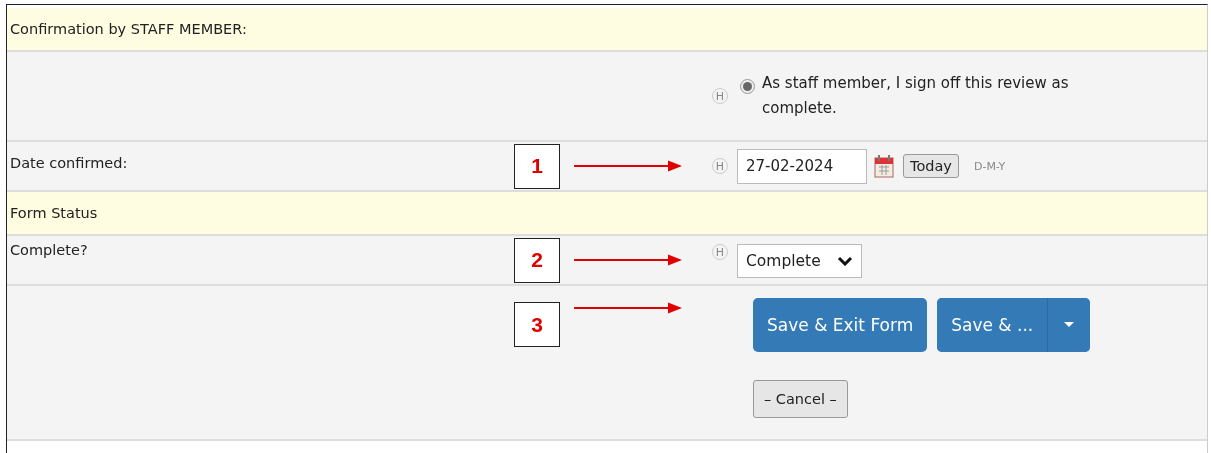 The width and height of the screenshot is (1211, 453). I want to click on section-title: Form Status, so click(54, 213).